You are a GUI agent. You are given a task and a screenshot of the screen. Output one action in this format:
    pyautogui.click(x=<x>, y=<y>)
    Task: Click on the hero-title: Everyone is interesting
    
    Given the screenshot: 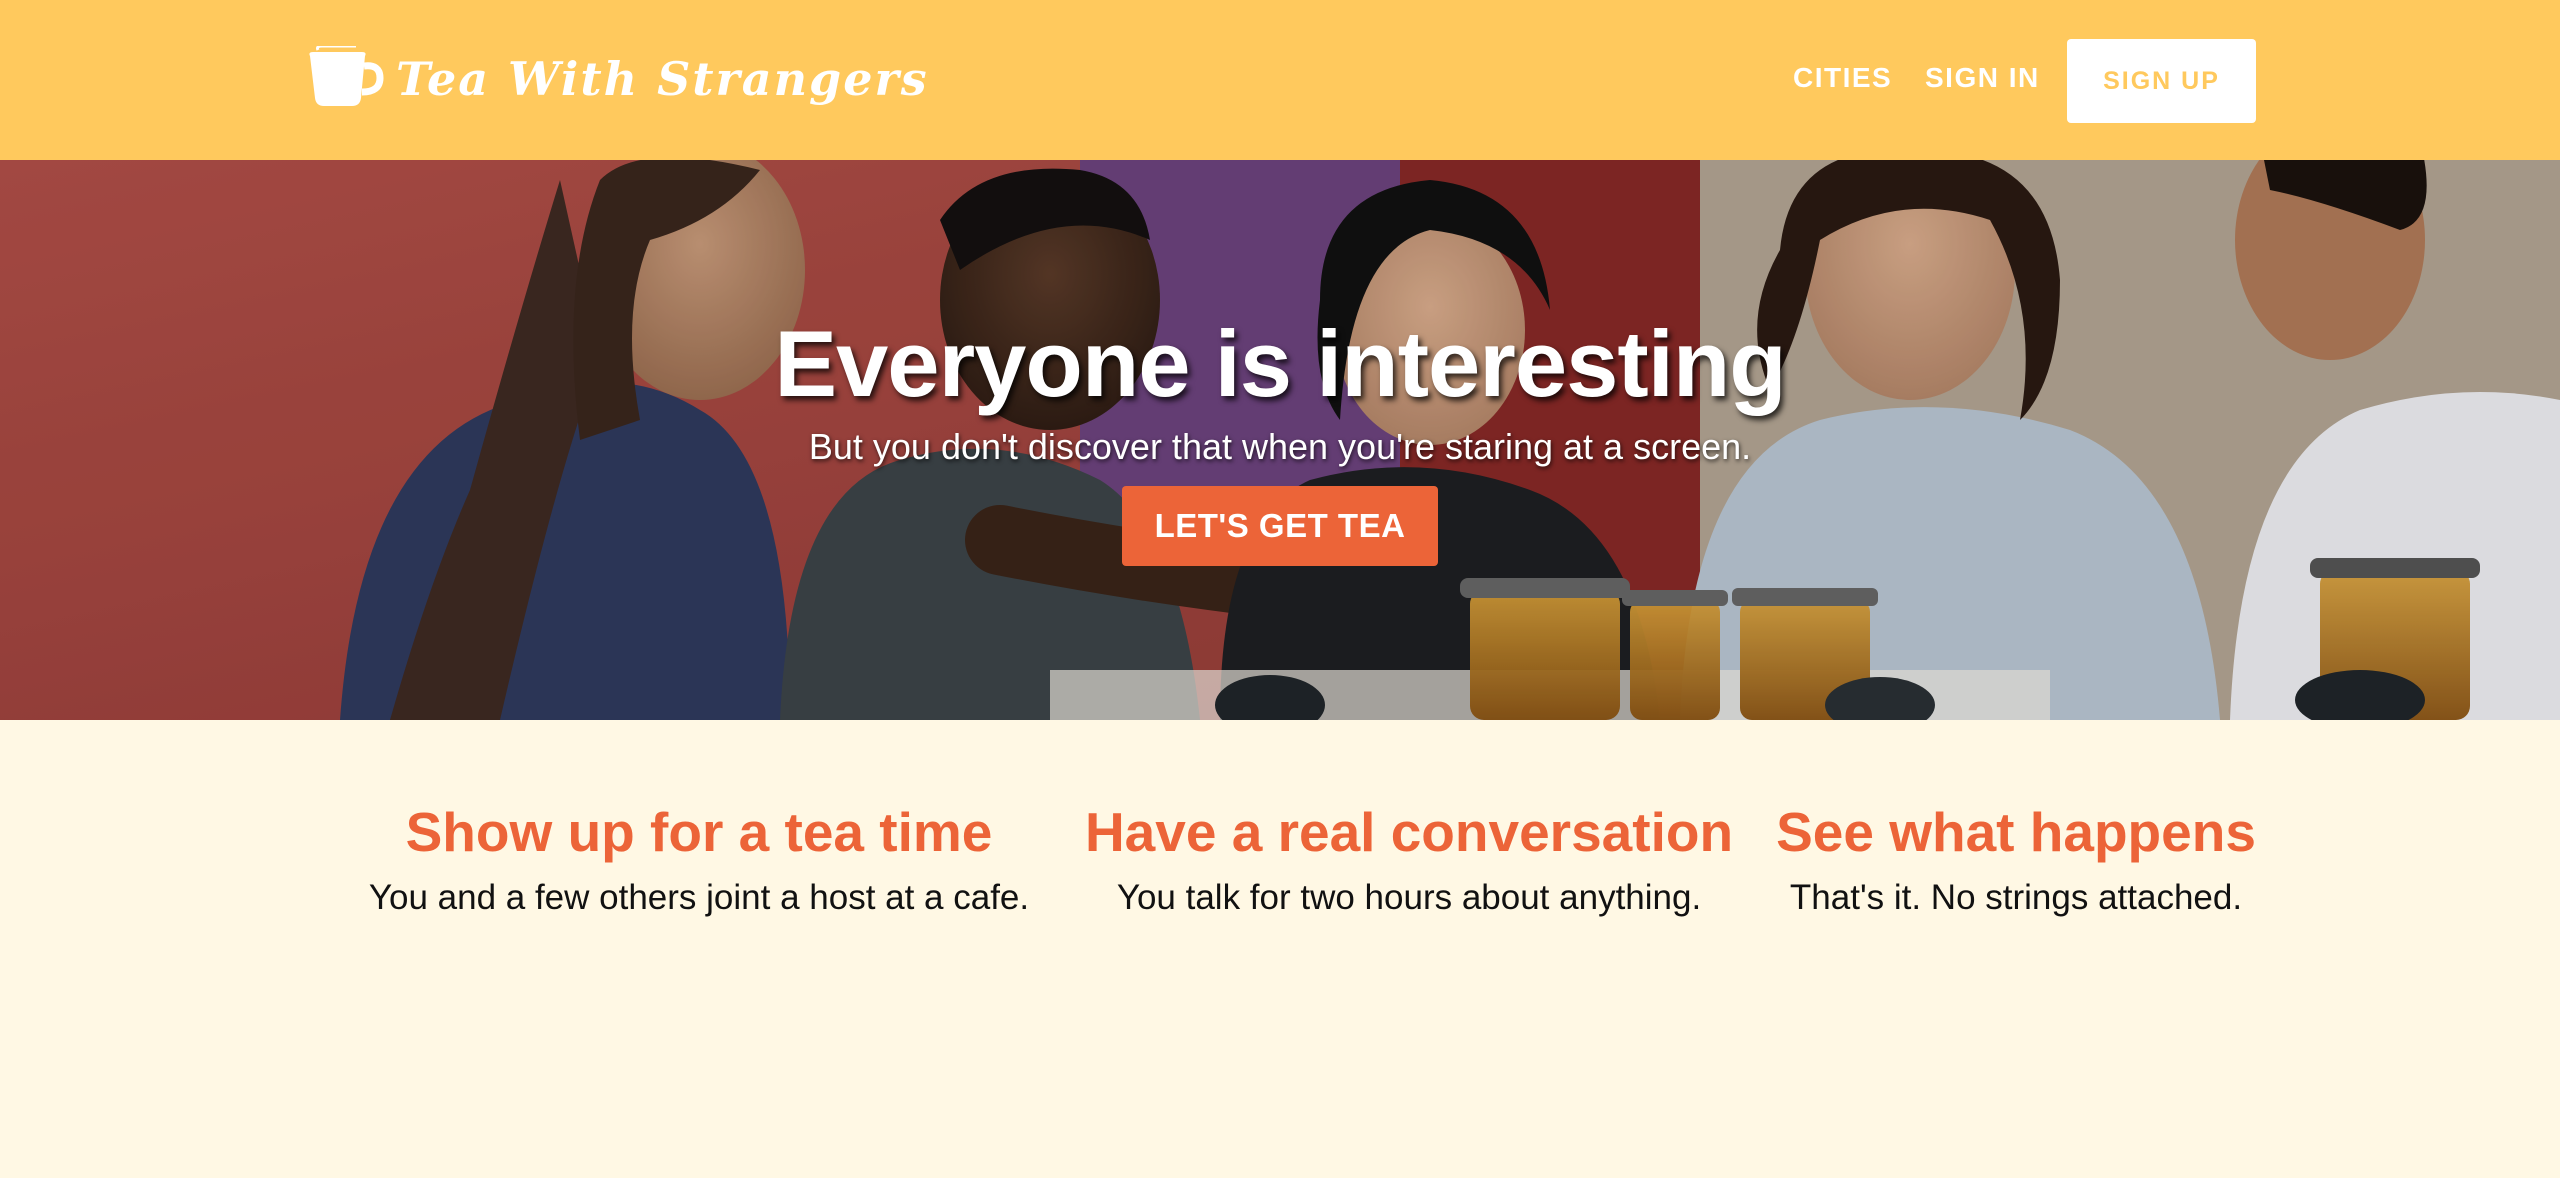 What is the action you would take?
    pyautogui.click(x=1280, y=363)
    